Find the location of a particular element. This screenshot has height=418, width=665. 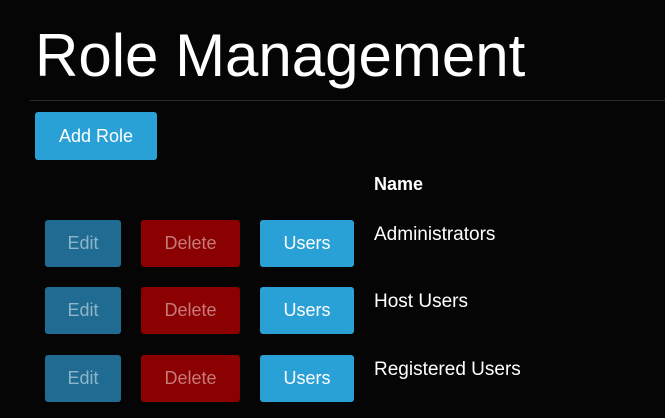

role-name: Administrators is located at coordinates (435, 234).